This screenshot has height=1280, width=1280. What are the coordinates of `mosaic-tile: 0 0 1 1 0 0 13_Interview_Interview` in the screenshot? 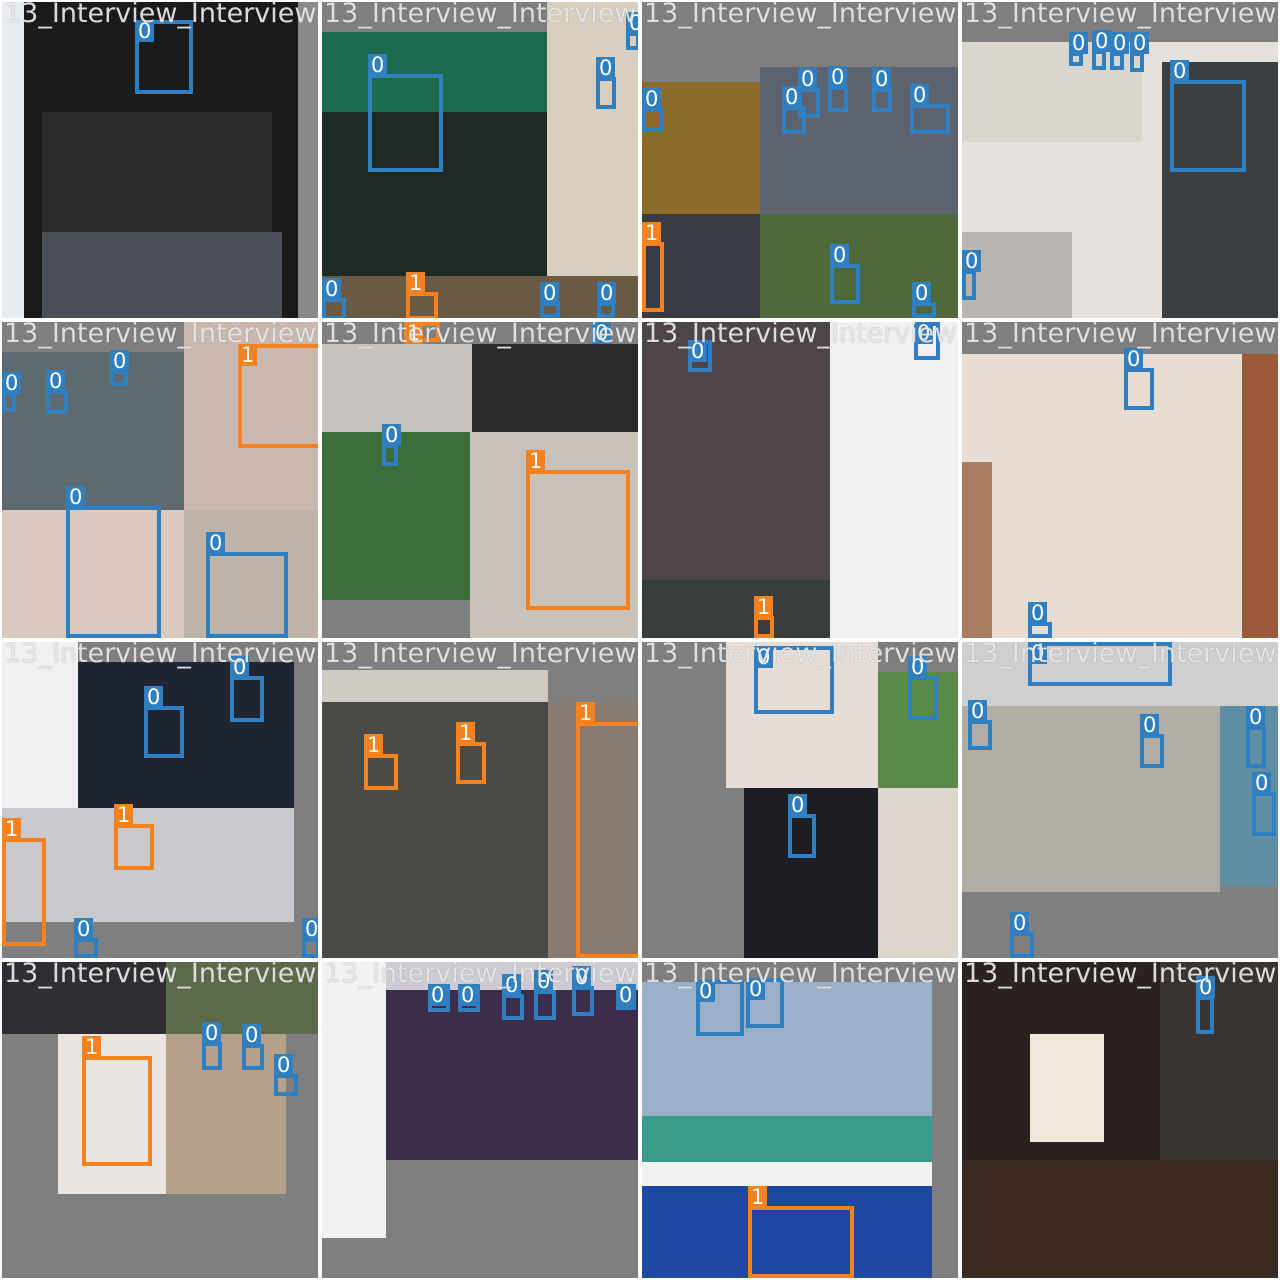 It's located at (160, 800).